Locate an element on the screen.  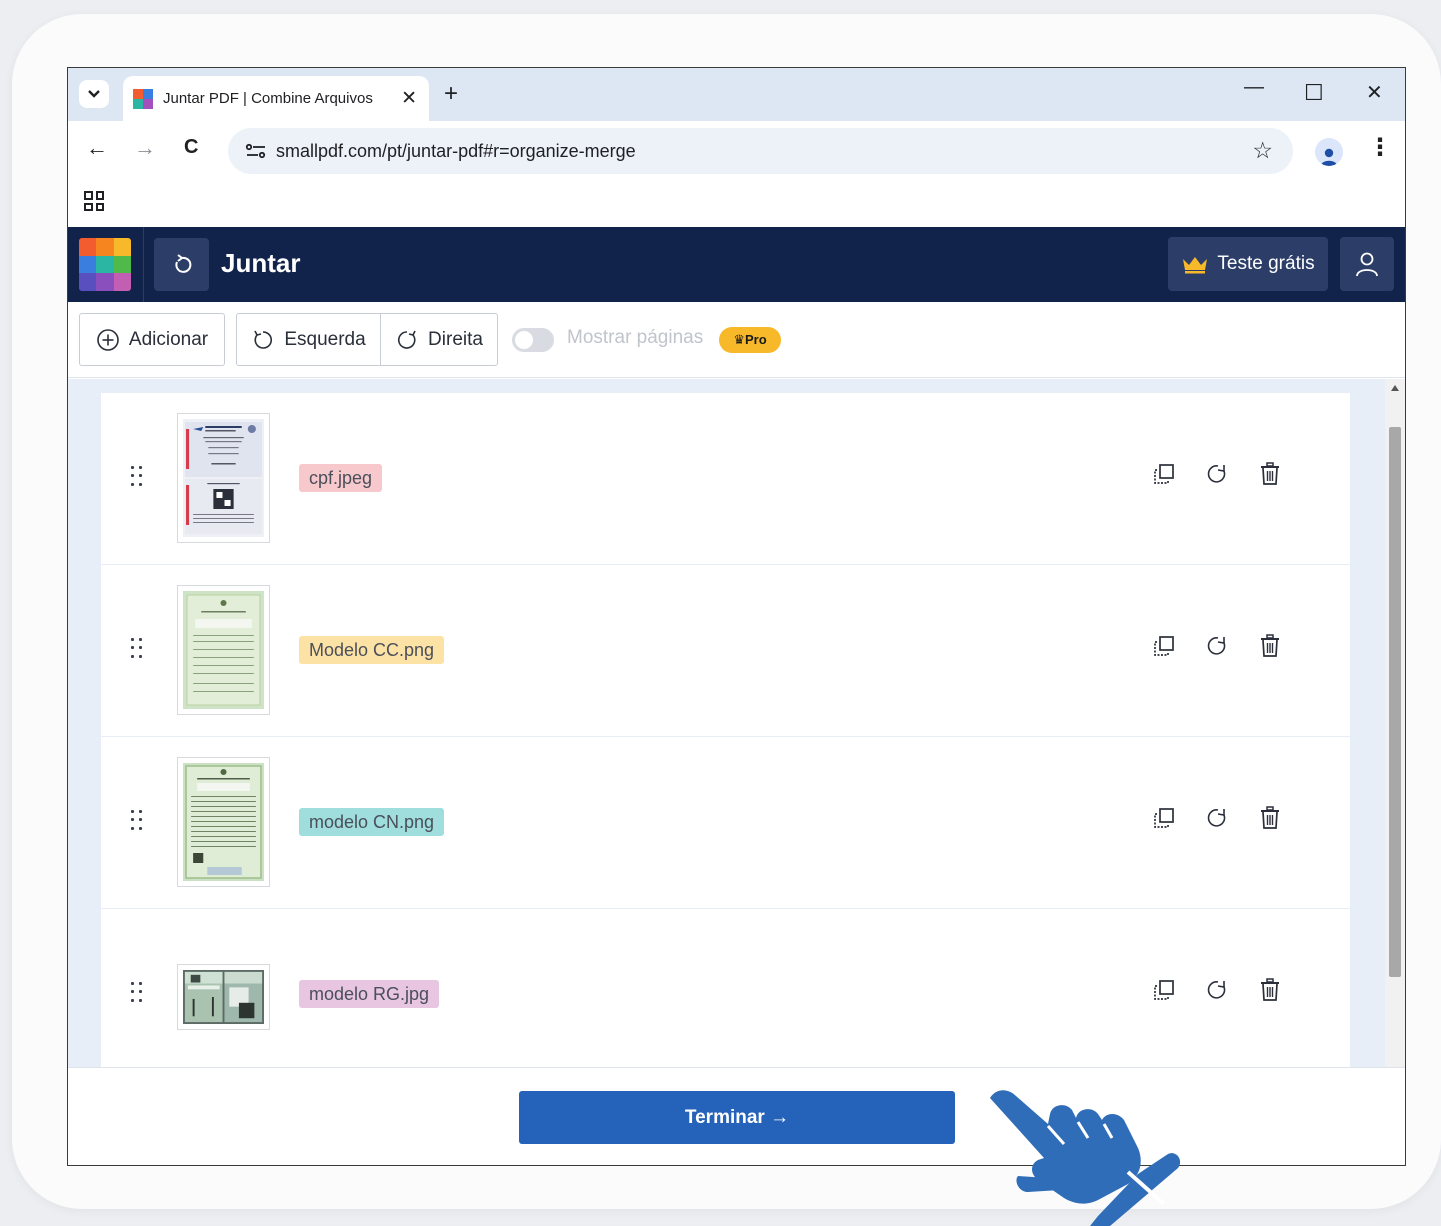
finish-button: Terminar → is located at coordinates (737, 1117).